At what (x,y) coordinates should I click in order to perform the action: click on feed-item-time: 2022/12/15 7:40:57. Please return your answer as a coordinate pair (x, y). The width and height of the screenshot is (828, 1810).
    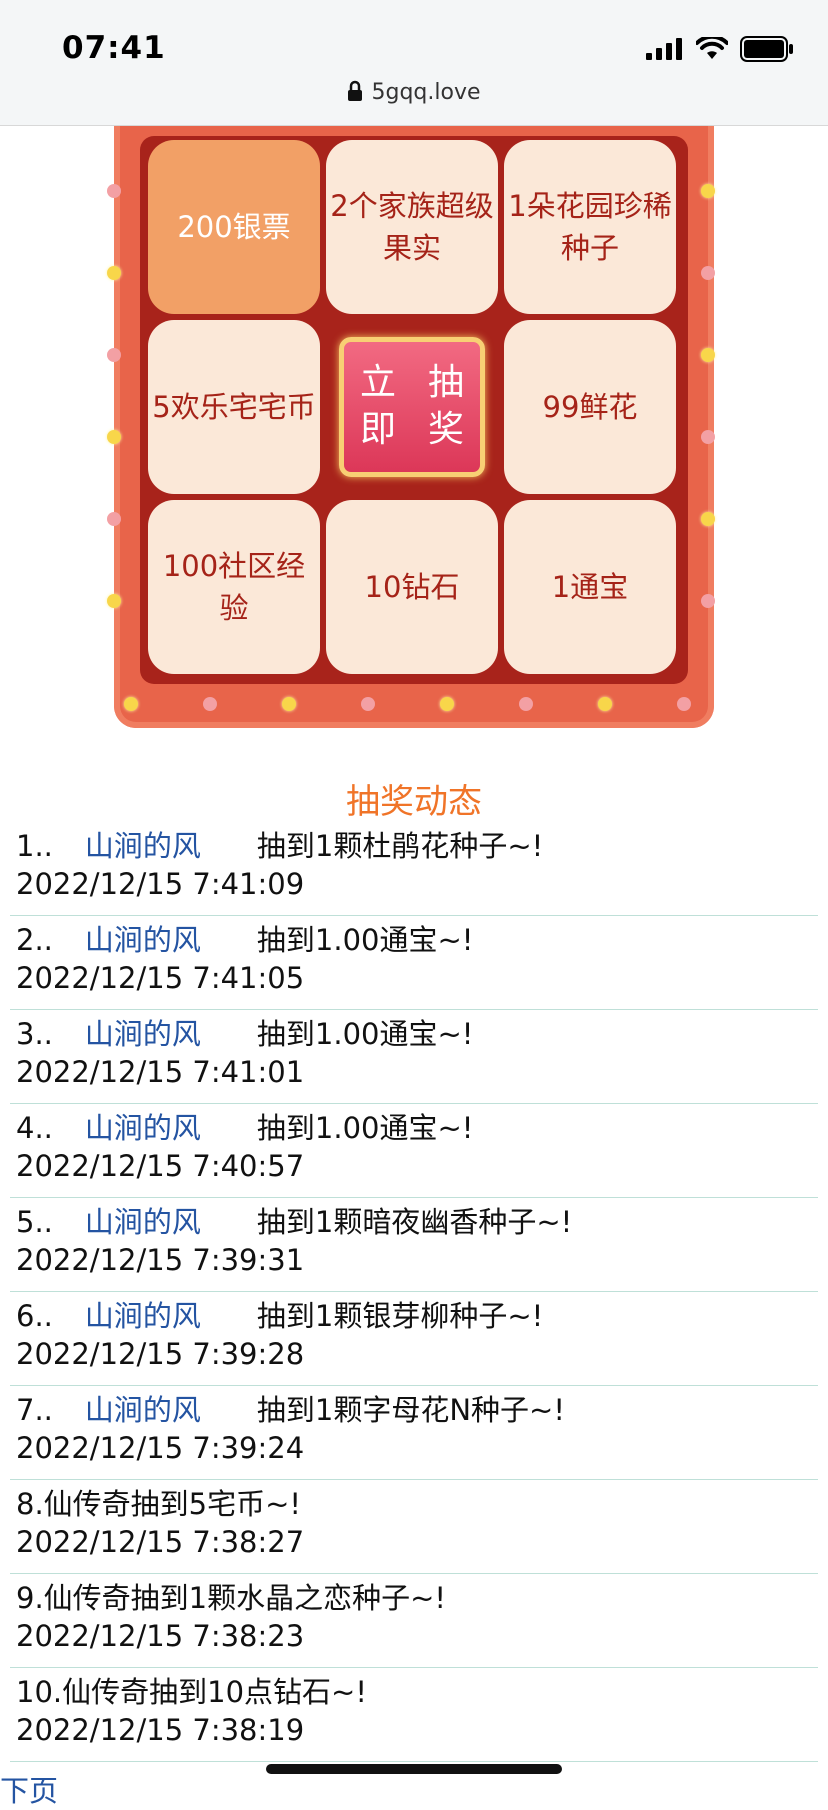
    Looking at the image, I should click on (160, 1166).